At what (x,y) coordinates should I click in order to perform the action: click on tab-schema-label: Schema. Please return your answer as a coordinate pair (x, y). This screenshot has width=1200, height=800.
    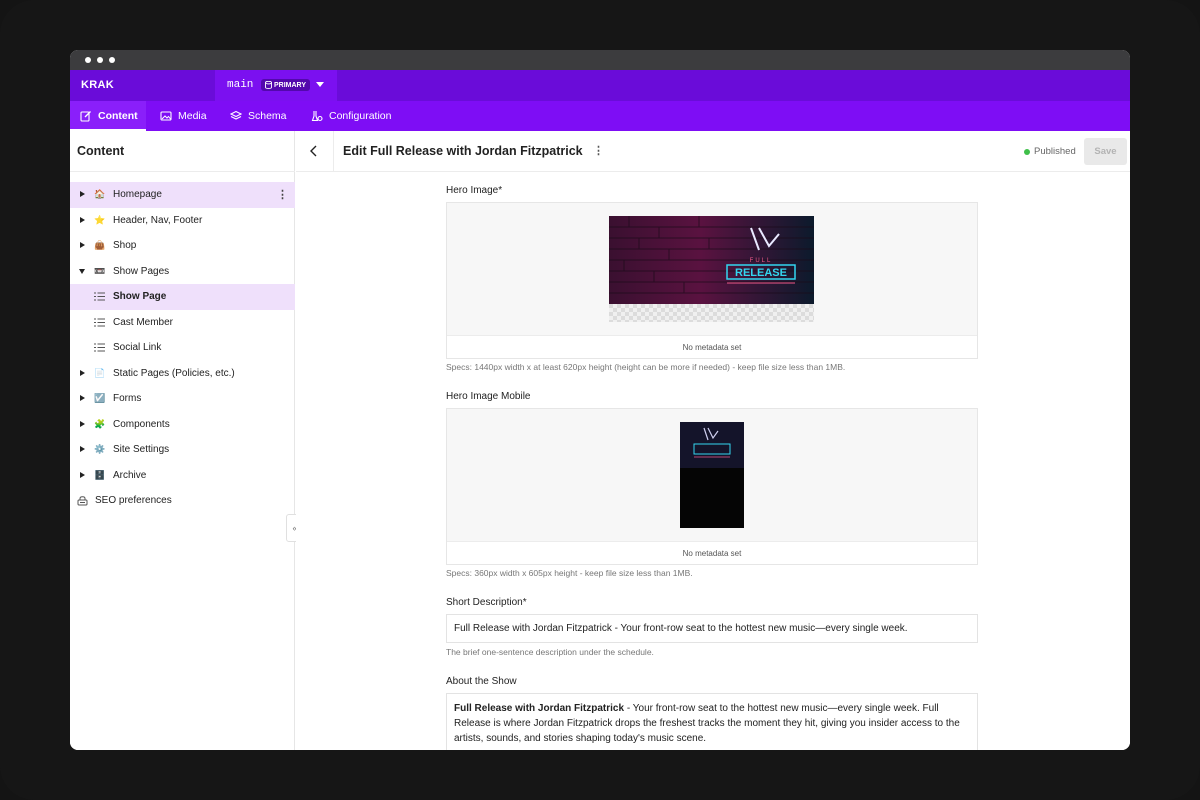
    Looking at the image, I should click on (267, 116).